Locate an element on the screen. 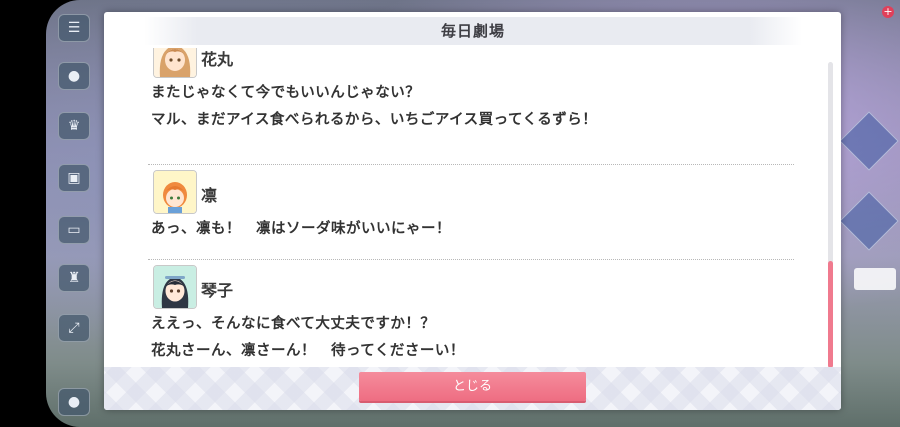 Image resolution: width=900 pixels, height=427 pixels. dialogue-line: あっ、凛も！ 凛はソーダ味がいいにゃー！ is located at coordinates (301, 229).